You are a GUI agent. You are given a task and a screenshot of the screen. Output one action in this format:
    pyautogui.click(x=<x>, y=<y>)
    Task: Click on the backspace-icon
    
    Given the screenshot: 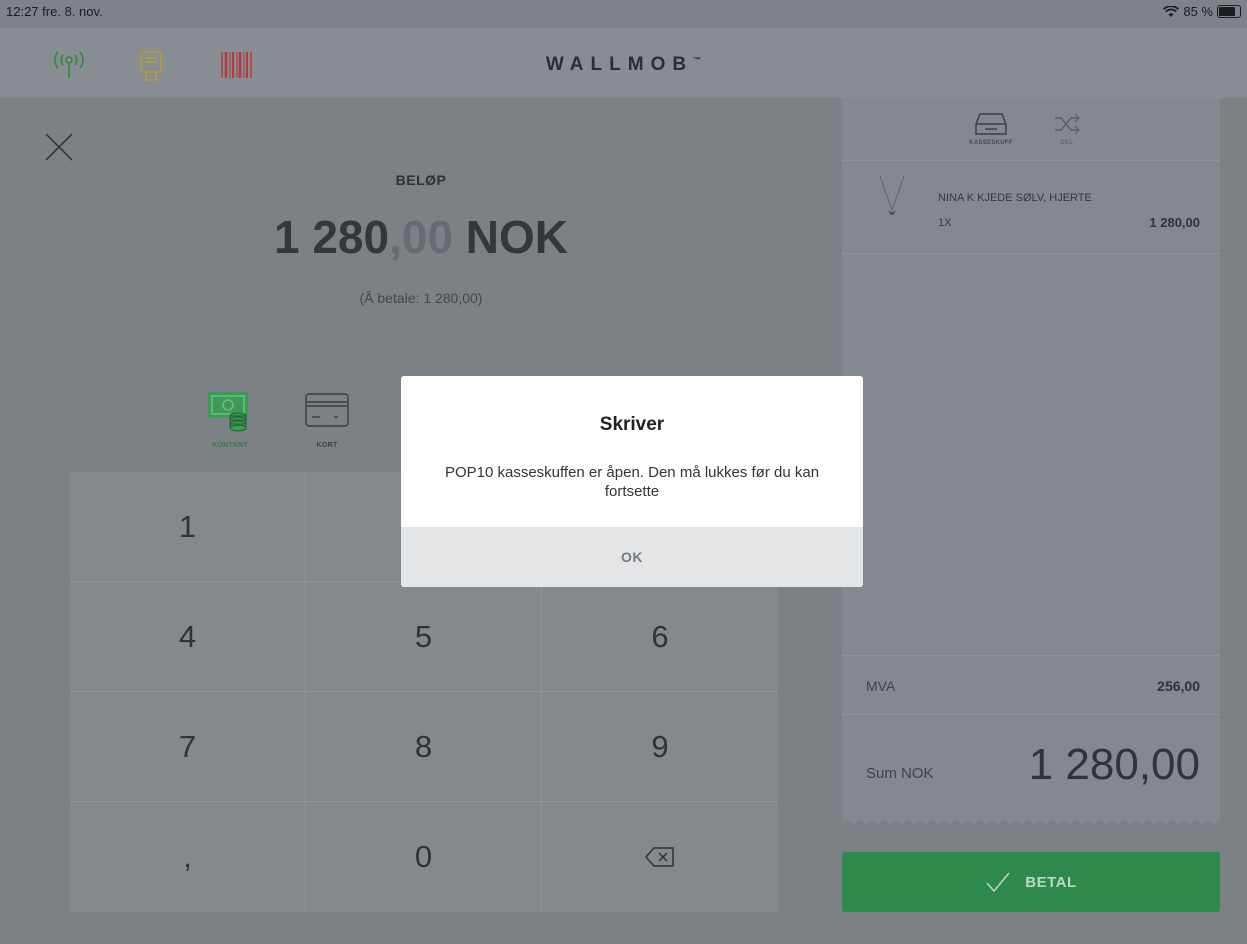 What is the action you would take?
    pyautogui.click(x=659, y=857)
    